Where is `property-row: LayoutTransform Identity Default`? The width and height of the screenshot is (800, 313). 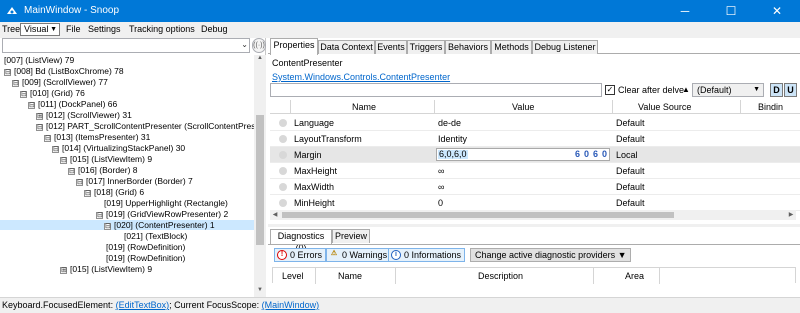 property-row: LayoutTransform Identity Default is located at coordinates (535, 139).